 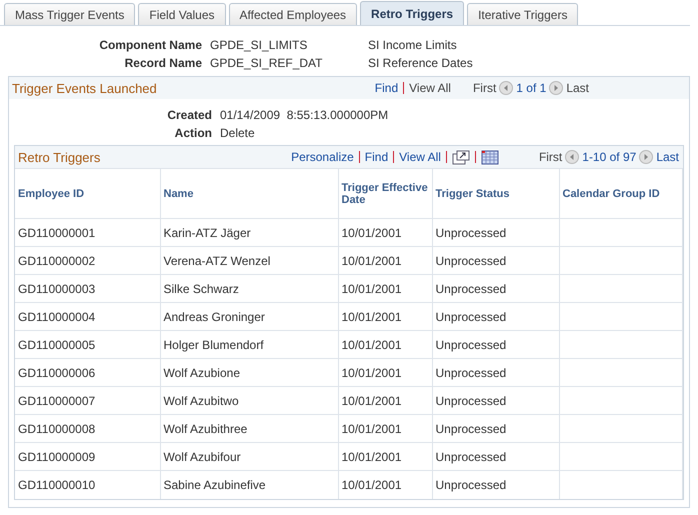 What do you see at coordinates (293, 14) in the screenshot?
I see `tab: Affected Employees` at bounding box center [293, 14].